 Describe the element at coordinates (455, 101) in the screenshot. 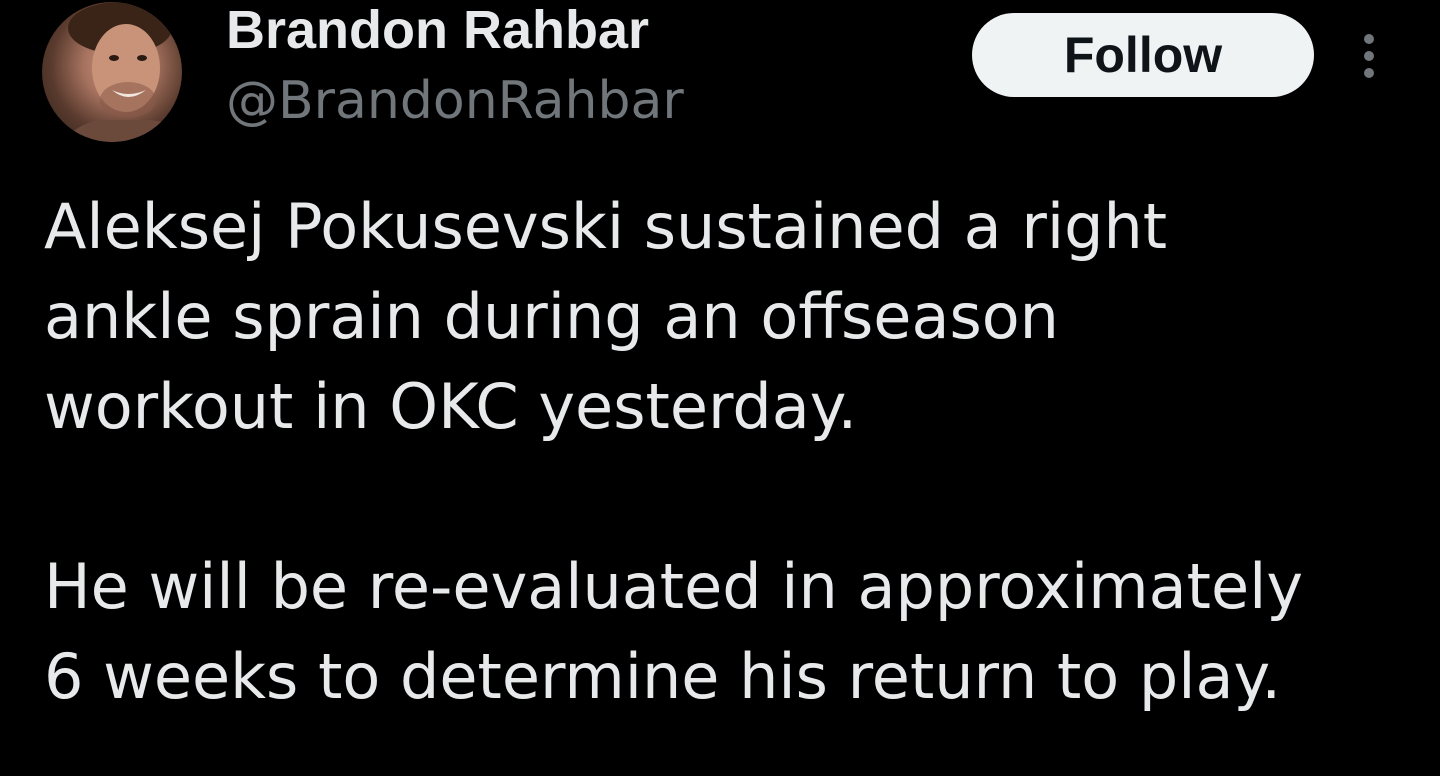

I see `author-handle: @BrandonRahbar` at that location.